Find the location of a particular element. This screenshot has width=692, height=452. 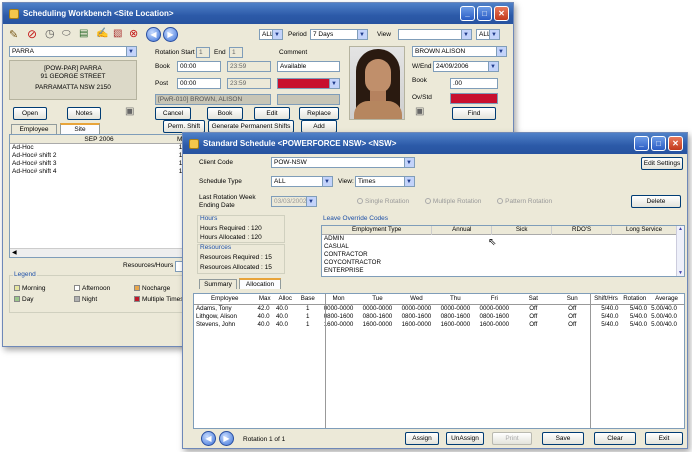

edit-button: Edit is located at coordinates (272, 113).